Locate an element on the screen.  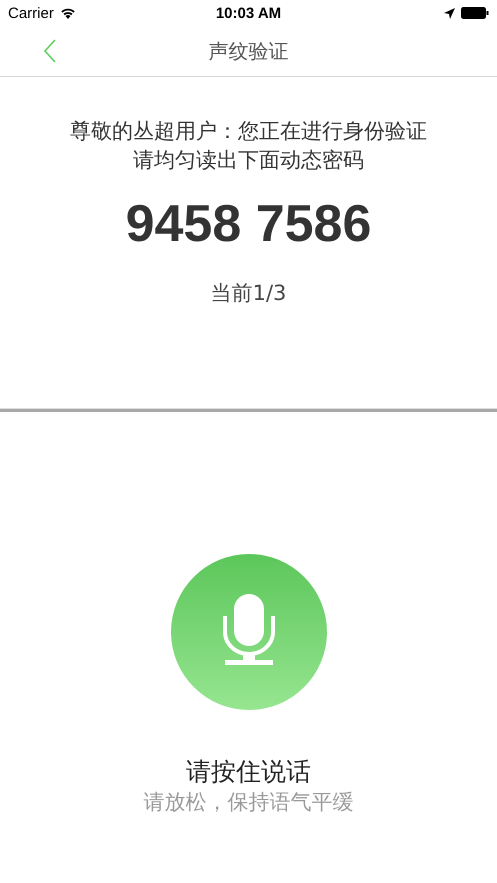
status-time: 10:03 AM is located at coordinates (249, 13).